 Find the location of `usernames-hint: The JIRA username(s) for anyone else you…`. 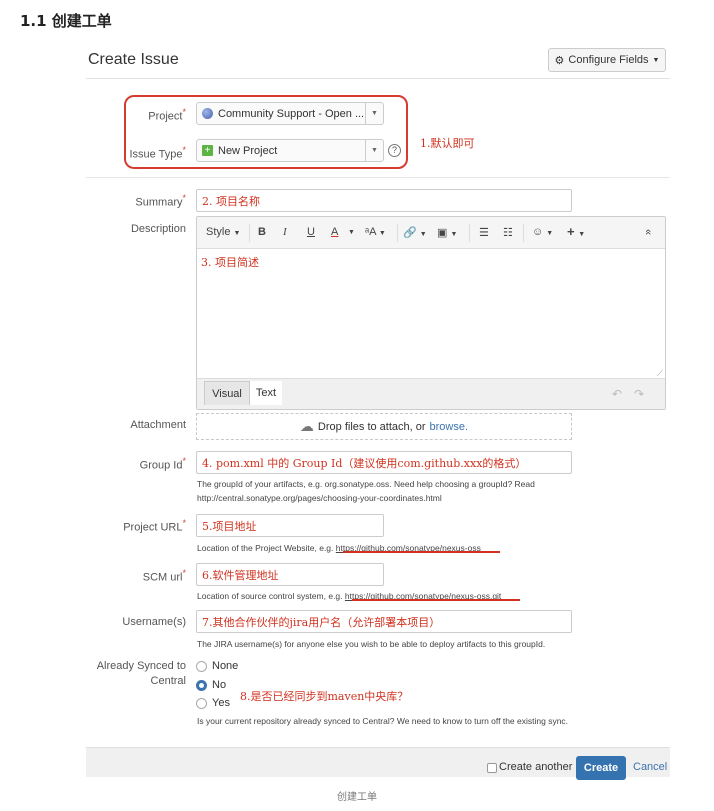

usernames-hint: The JIRA username(s) for anyone else you… is located at coordinates (371, 644).